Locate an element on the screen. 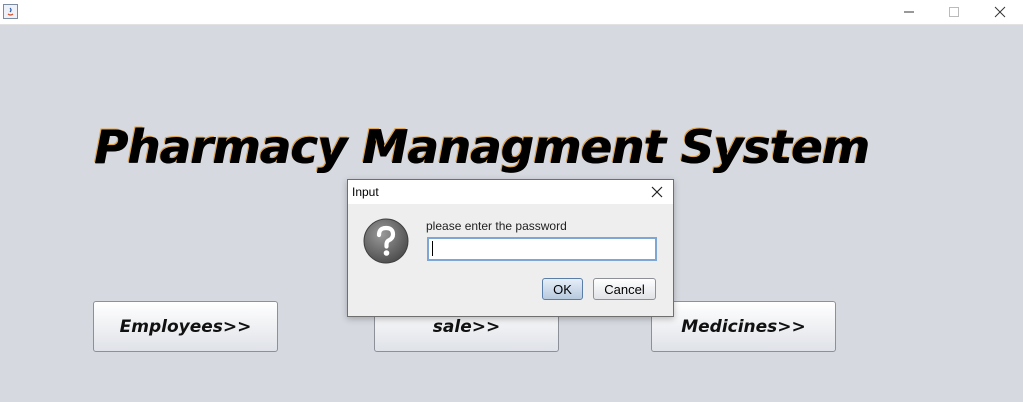 This screenshot has width=1023, height=402. page-title: Pharmacy Managment System is located at coordinates (481, 147).